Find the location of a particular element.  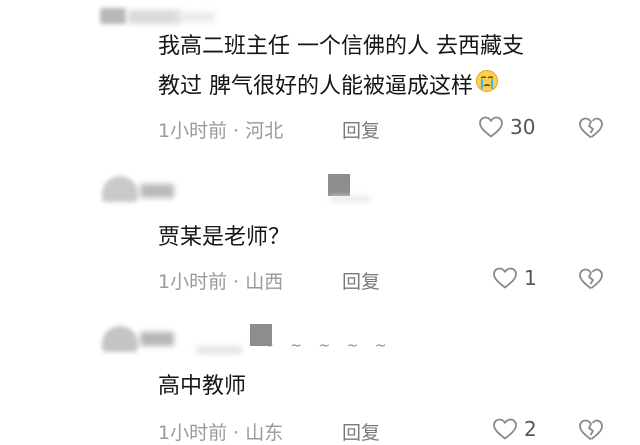

username-mid is located at coordinates (219, 350).